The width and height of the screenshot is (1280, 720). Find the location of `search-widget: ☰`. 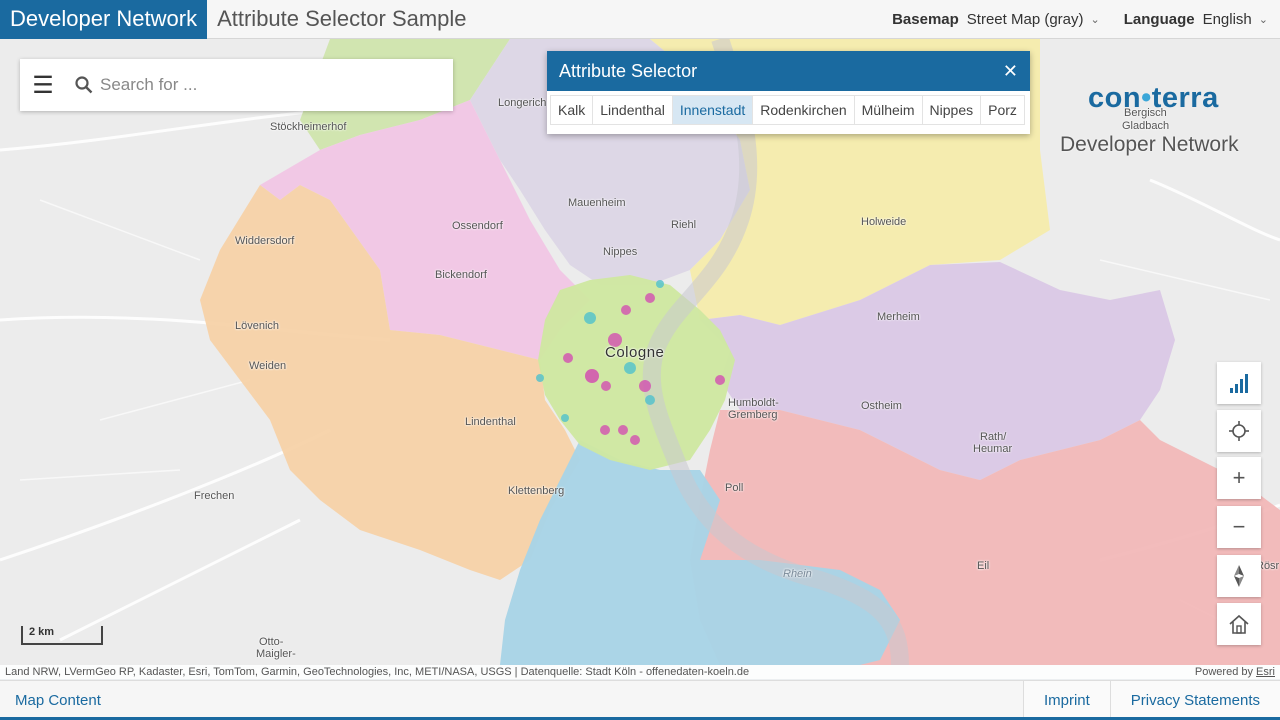

search-widget: ☰ is located at coordinates (236, 85).